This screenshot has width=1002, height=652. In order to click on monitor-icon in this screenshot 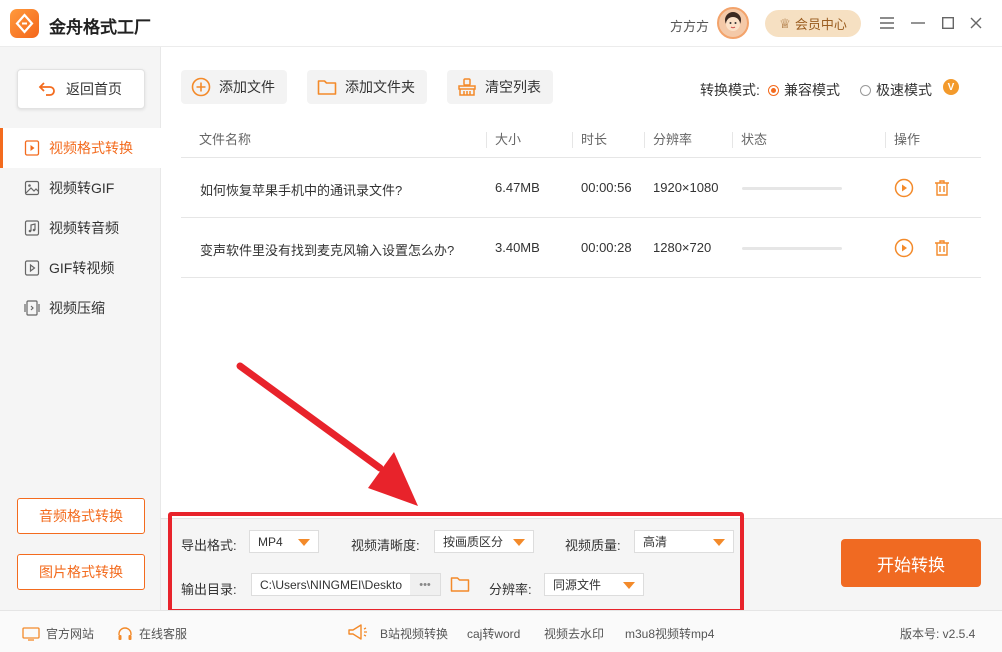, I will do `click(31, 633)`.